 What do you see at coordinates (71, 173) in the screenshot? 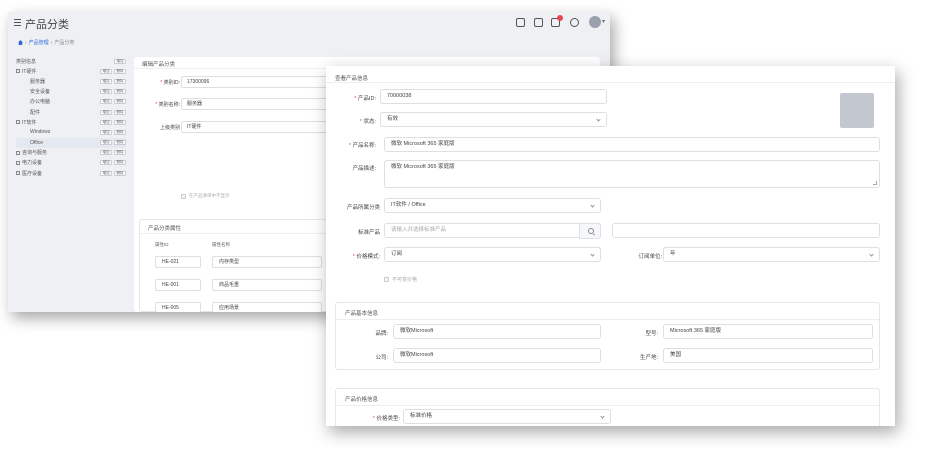
I see `tree-item: 医疗设备 增加 删除` at bounding box center [71, 173].